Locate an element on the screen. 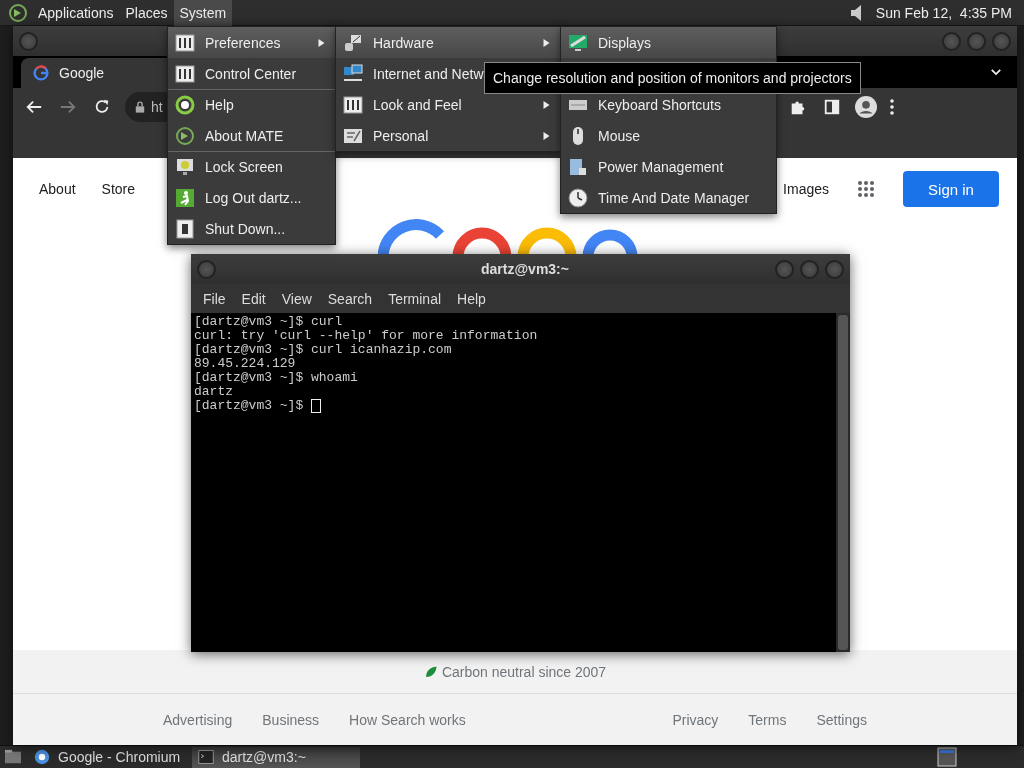 The image size is (1024, 768). terminal-line: dartz is located at coordinates (213, 392).